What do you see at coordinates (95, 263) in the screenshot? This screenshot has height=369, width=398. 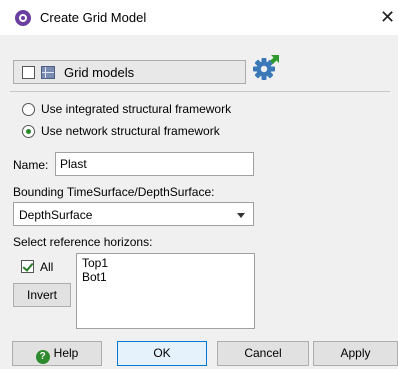 I see `list-item: Top1` at bounding box center [95, 263].